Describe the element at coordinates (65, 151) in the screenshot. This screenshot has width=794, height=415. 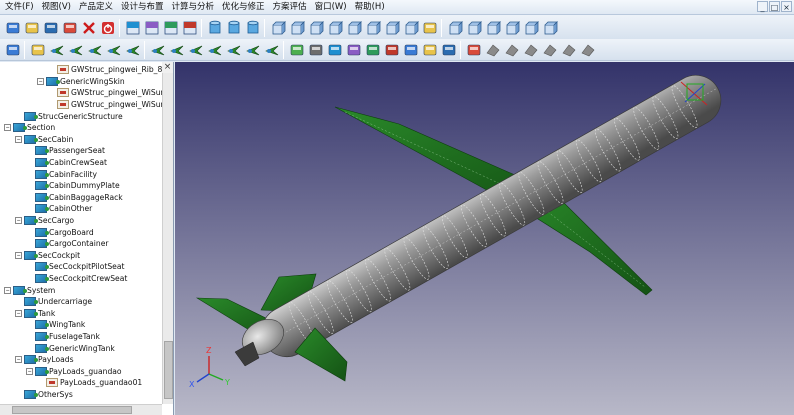
I see `tree-node: PassengerSeat` at that location.